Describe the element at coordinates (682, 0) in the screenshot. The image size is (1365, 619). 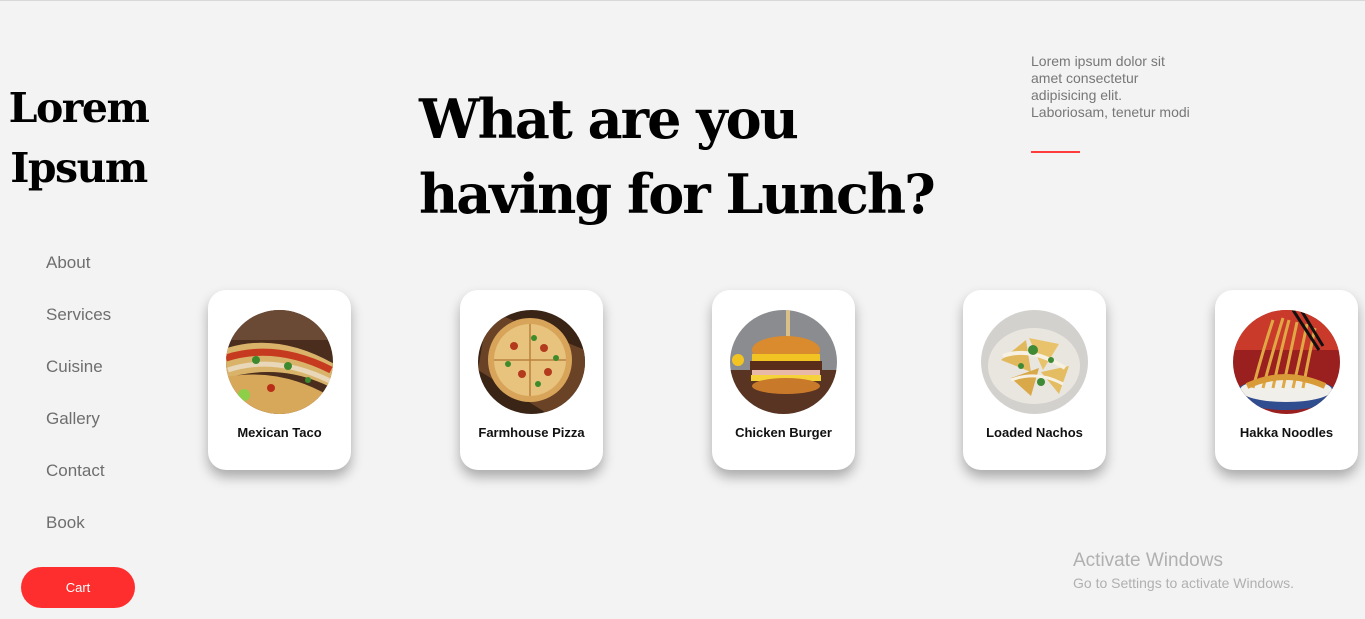
I see `top-border` at that location.